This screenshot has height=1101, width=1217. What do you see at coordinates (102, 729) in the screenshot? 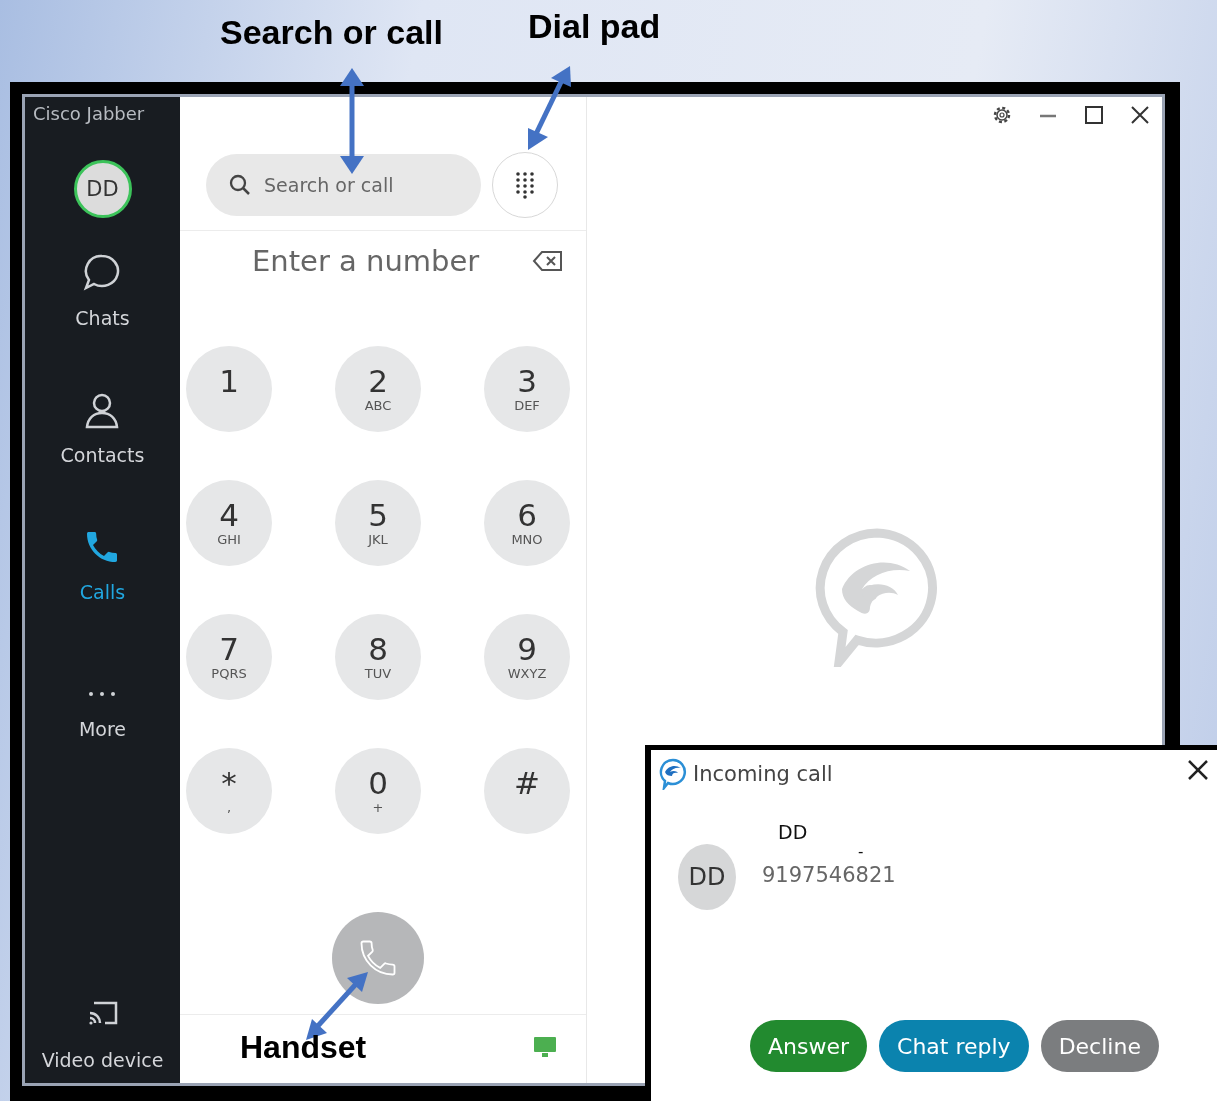
I see `nav-label: More` at bounding box center [102, 729].